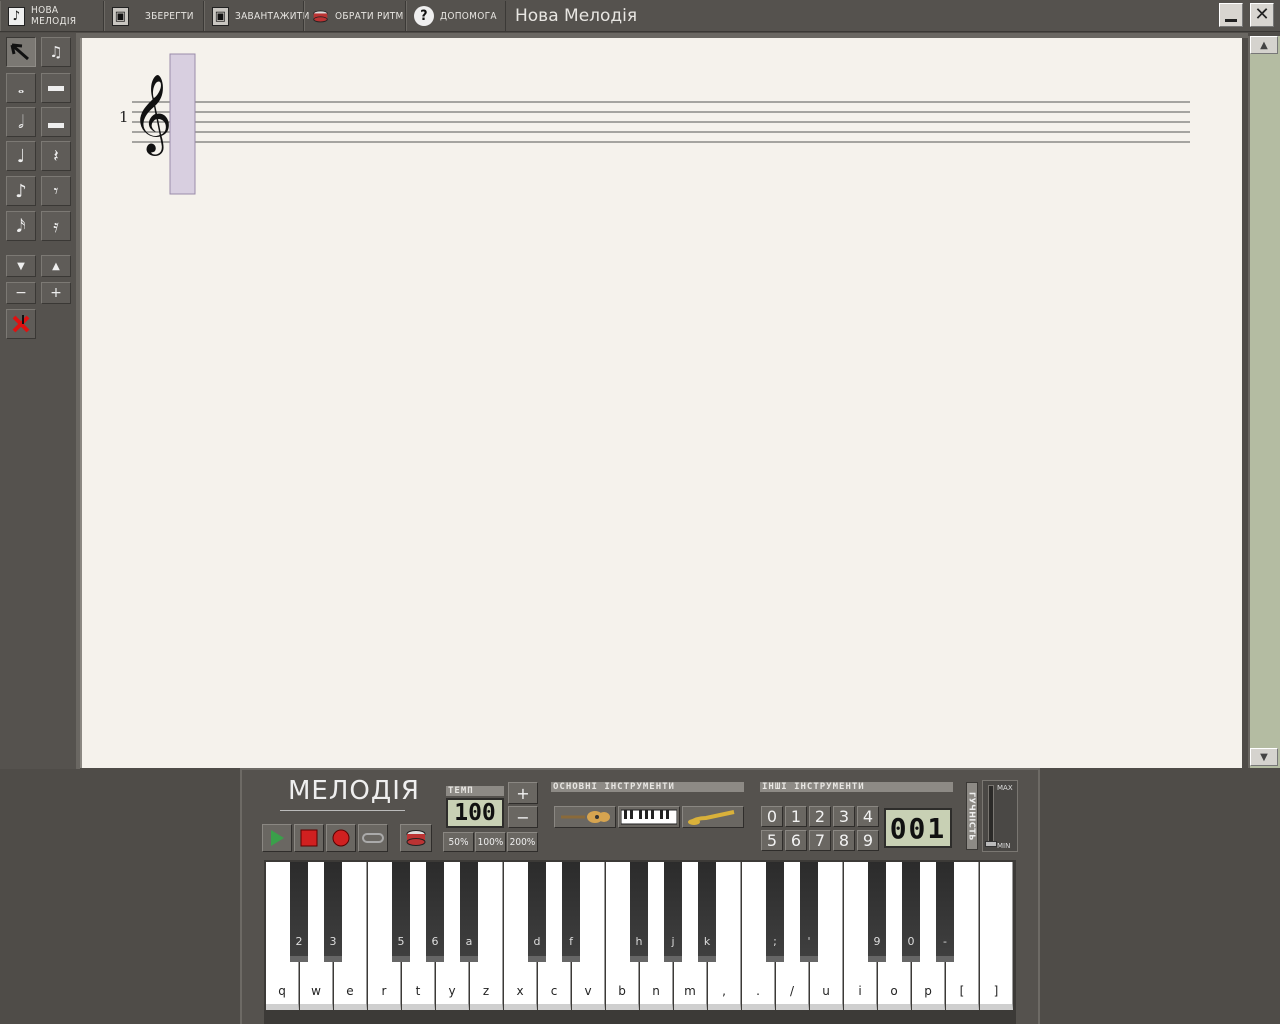  Describe the element at coordinates (169, 16) in the screenshot. I see `save-label: Зберегти` at that location.